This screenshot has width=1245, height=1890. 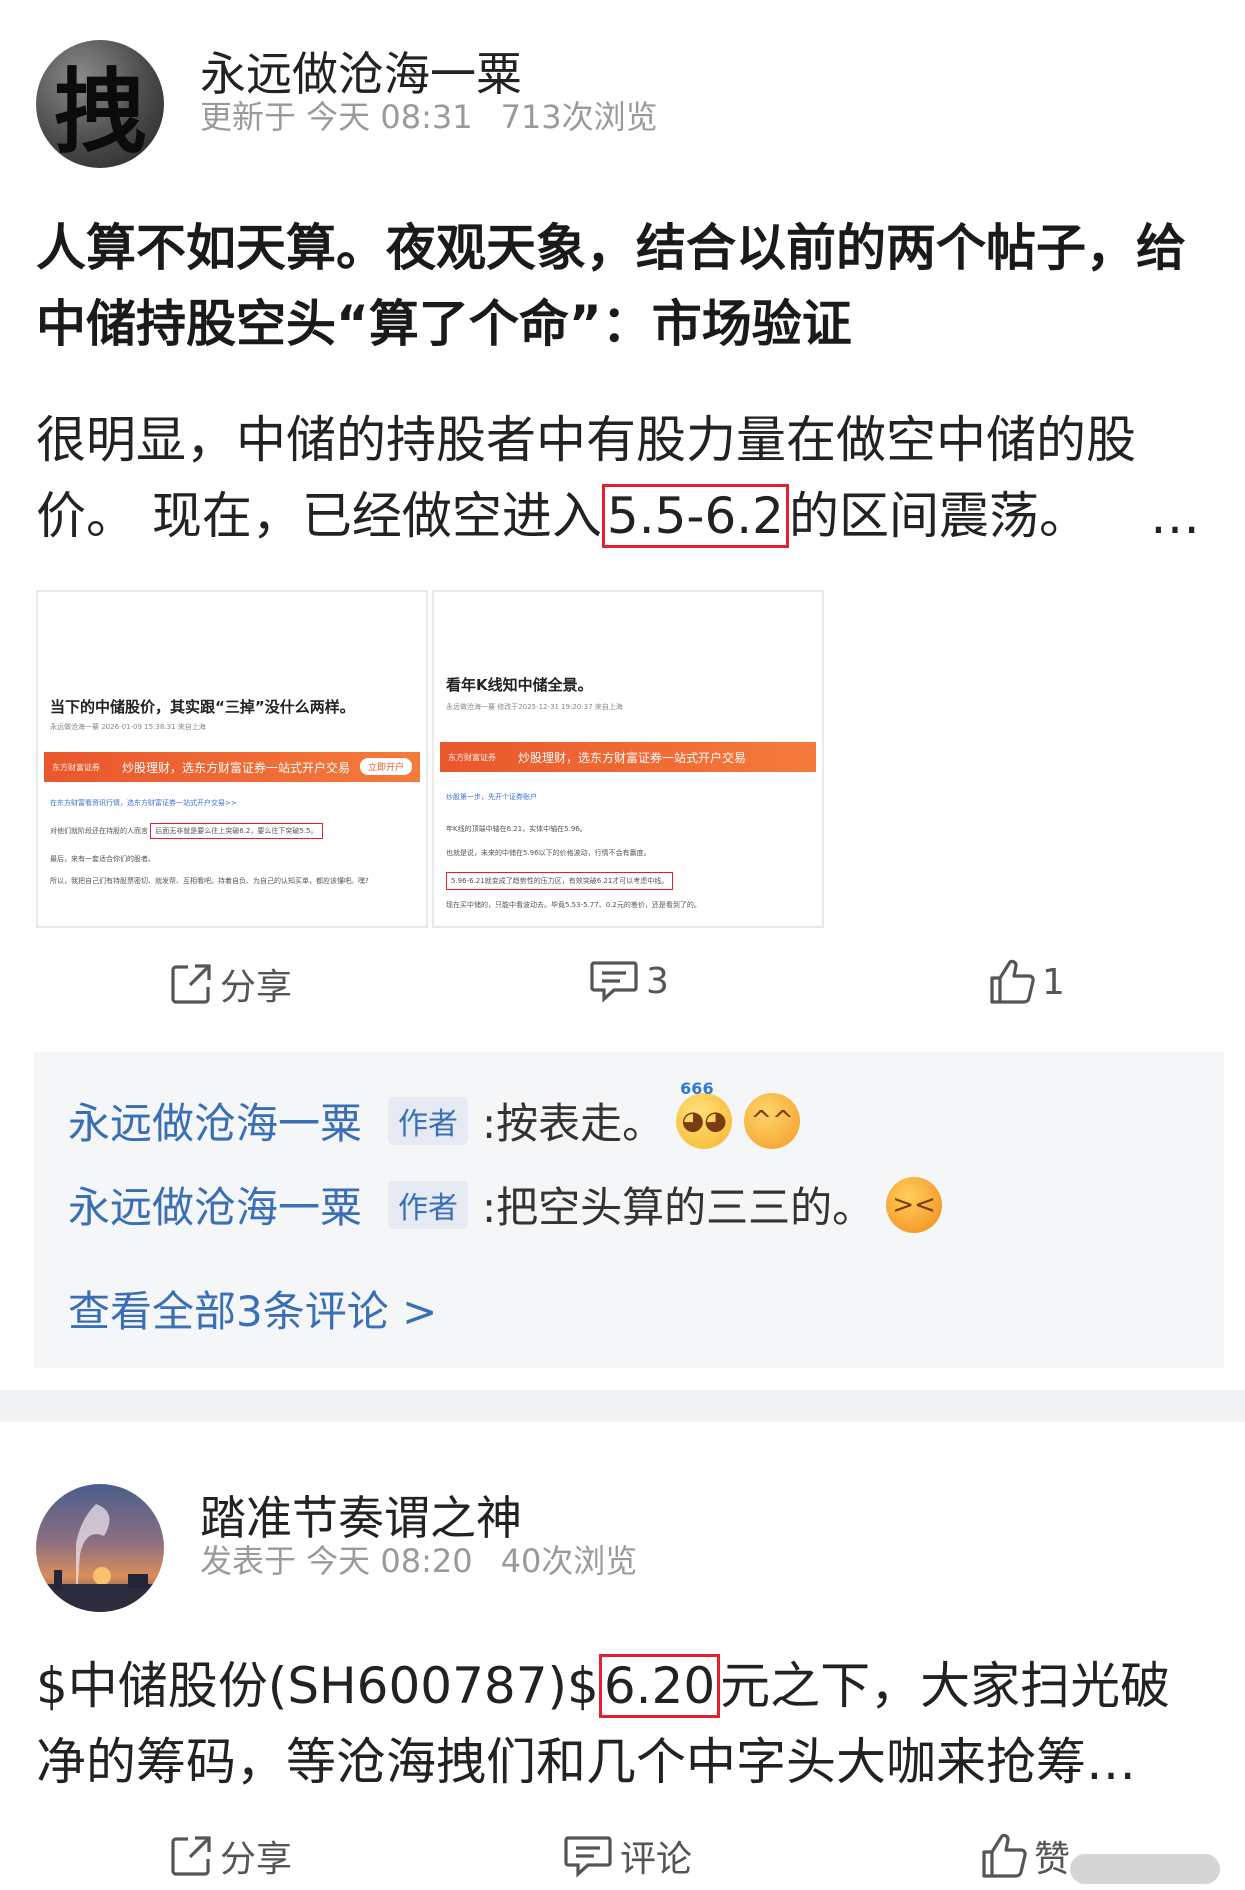 I want to click on view-all-comments-link: 查看全部3条评论 >, so click(x=252, y=1308).